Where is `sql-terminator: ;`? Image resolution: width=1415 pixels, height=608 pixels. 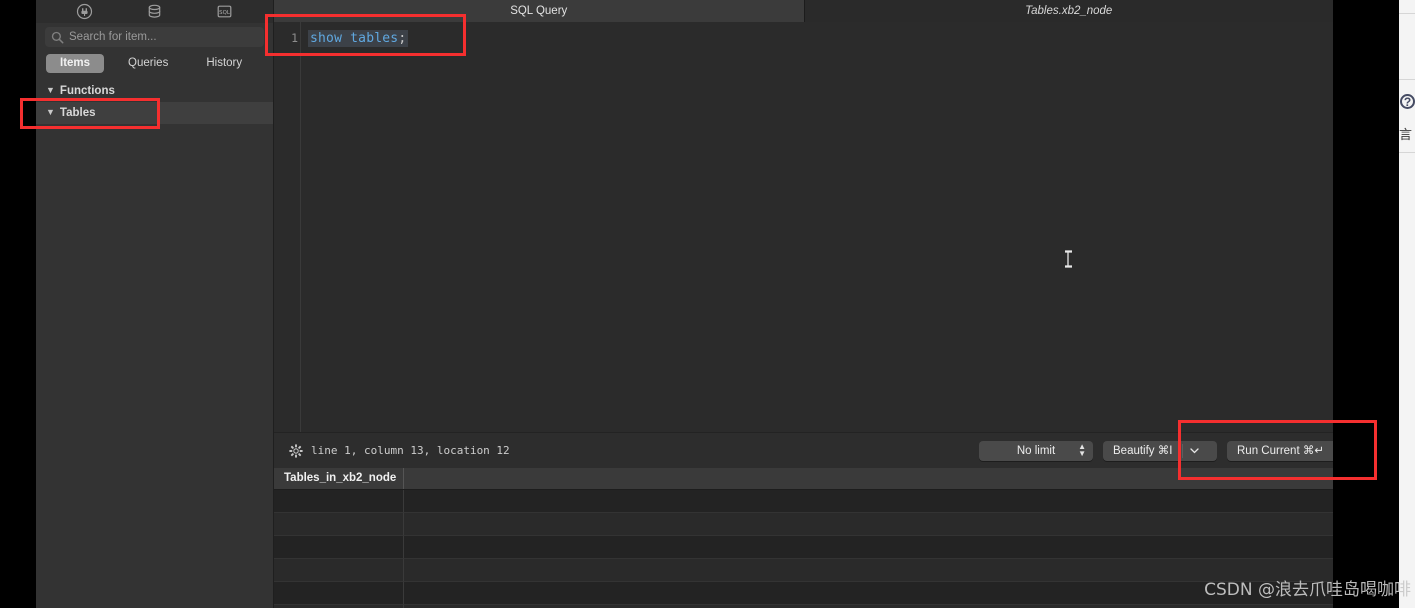
sql-terminator: ; is located at coordinates (402, 38).